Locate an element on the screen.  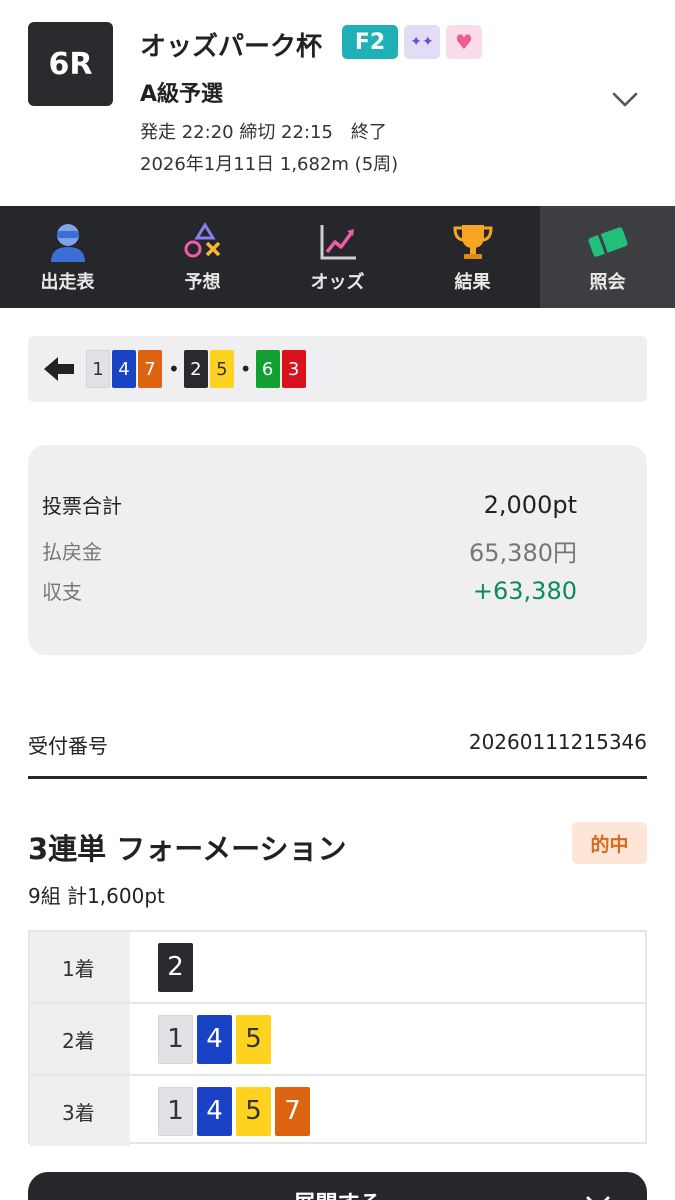
formation-row-third: 3着 1 4 5 7 is located at coordinates (337, 1111).